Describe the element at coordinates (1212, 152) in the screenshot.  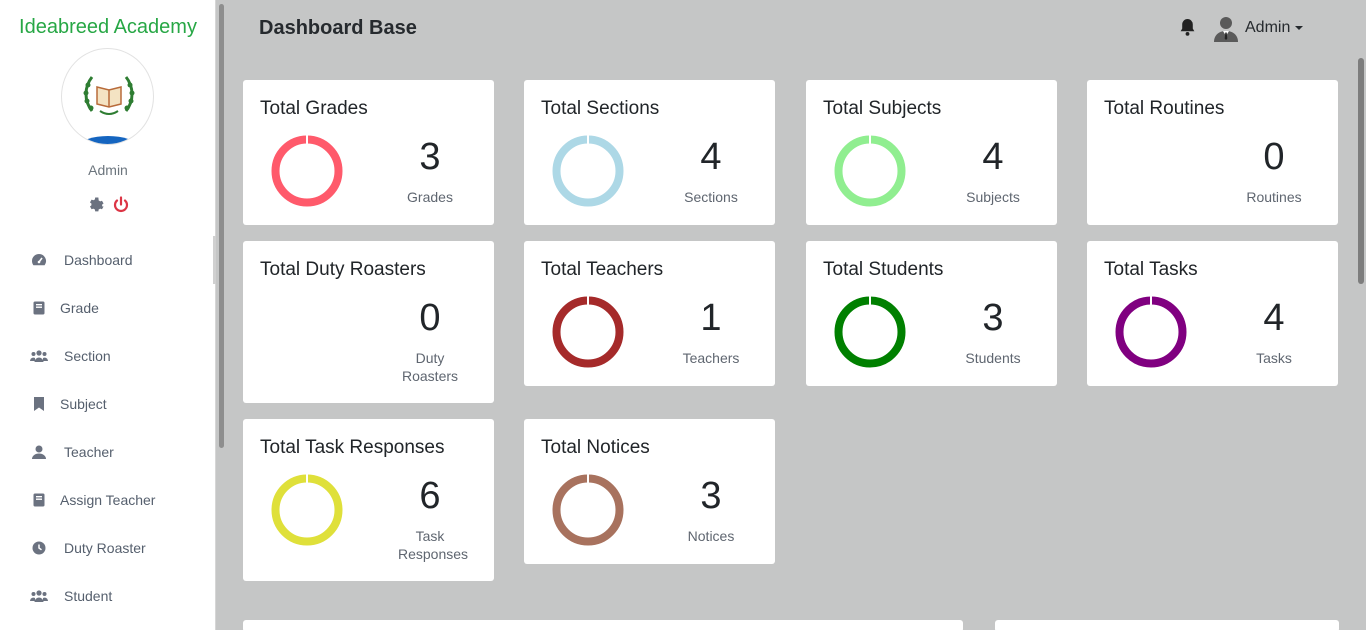
I see `stat-card-routines: Total Routines 0 Routines` at that location.